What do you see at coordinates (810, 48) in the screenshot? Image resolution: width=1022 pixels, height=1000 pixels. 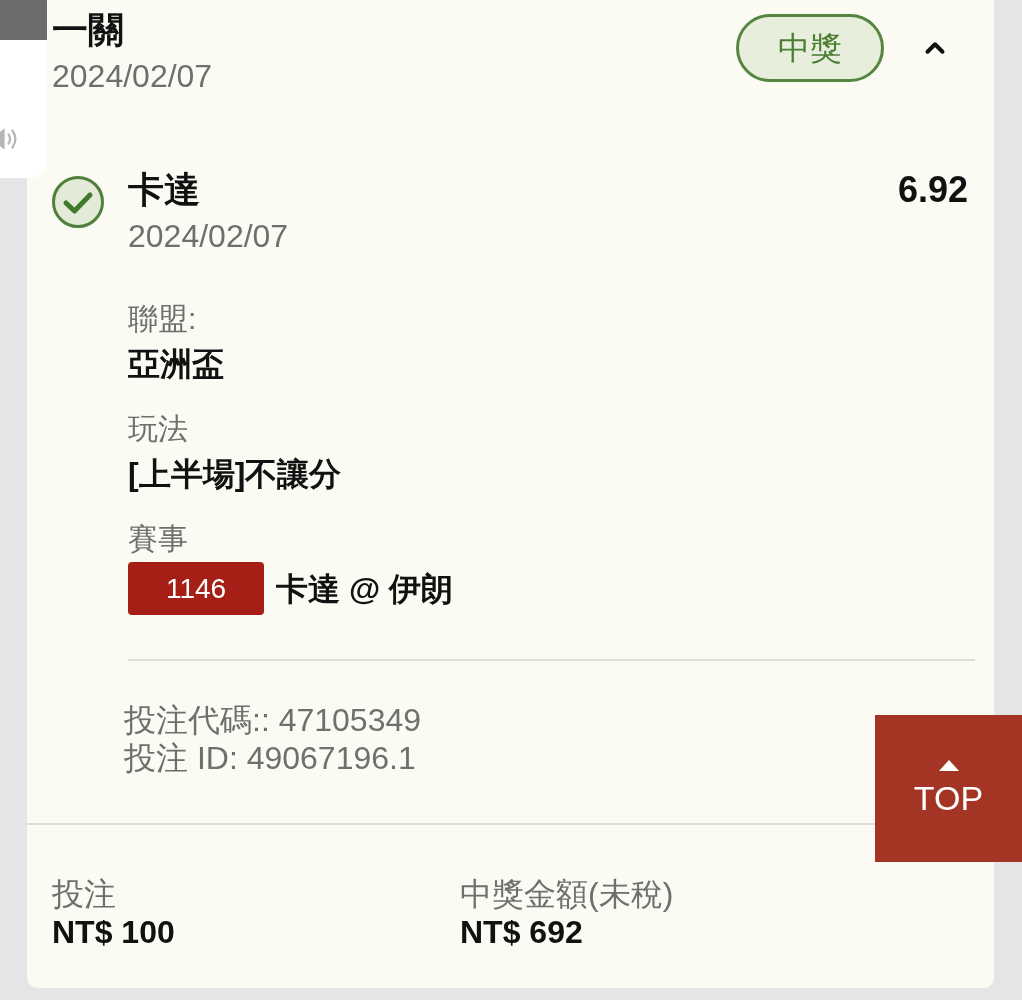 I see `status-badge: 中獎` at bounding box center [810, 48].